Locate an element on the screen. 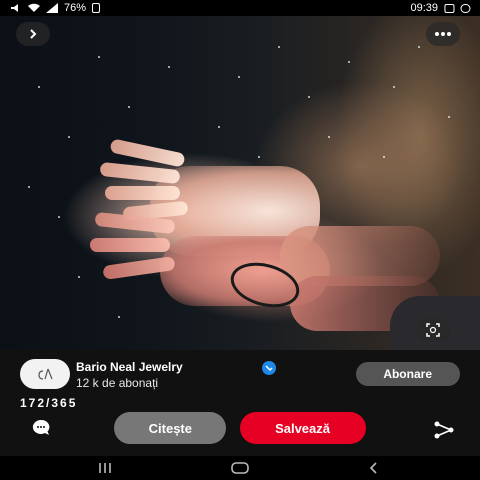 This screenshot has width=480, height=480. save-label: Salvează is located at coordinates (303, 428).